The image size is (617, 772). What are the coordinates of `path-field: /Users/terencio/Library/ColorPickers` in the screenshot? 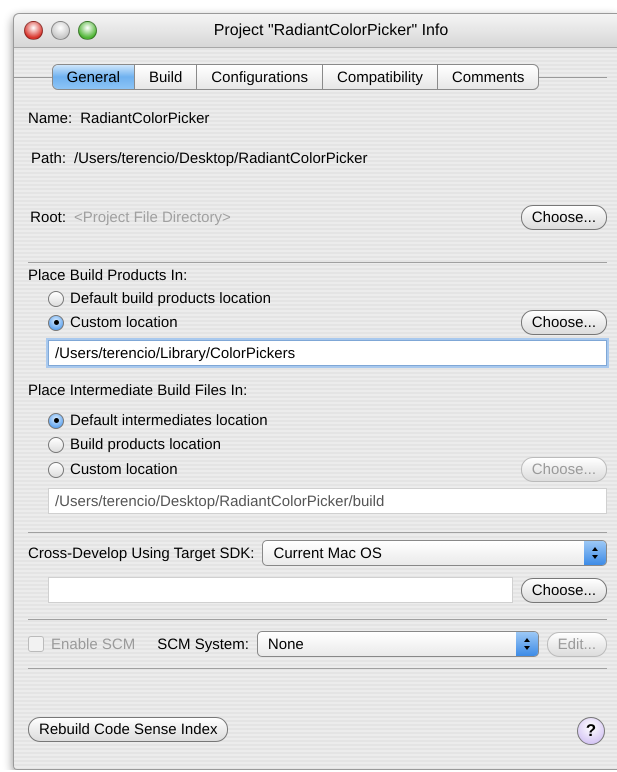 It's located at (327, 353).